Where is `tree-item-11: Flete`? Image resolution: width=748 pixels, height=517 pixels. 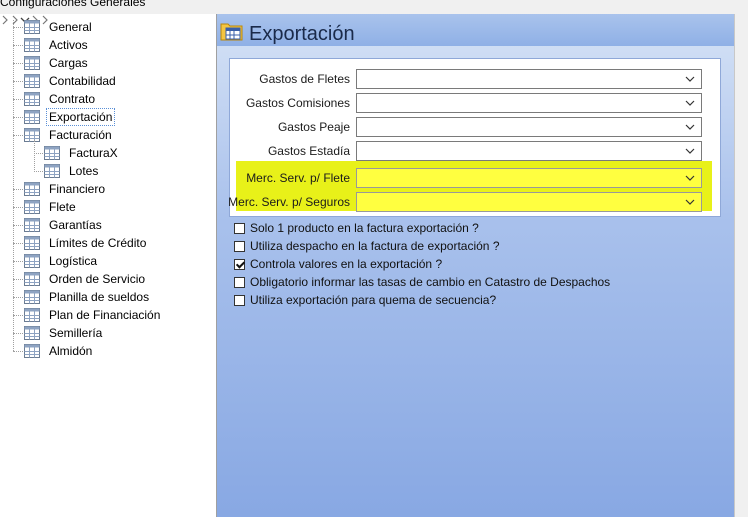 tree-item-11: Flete is located at coordinates (51, 207).